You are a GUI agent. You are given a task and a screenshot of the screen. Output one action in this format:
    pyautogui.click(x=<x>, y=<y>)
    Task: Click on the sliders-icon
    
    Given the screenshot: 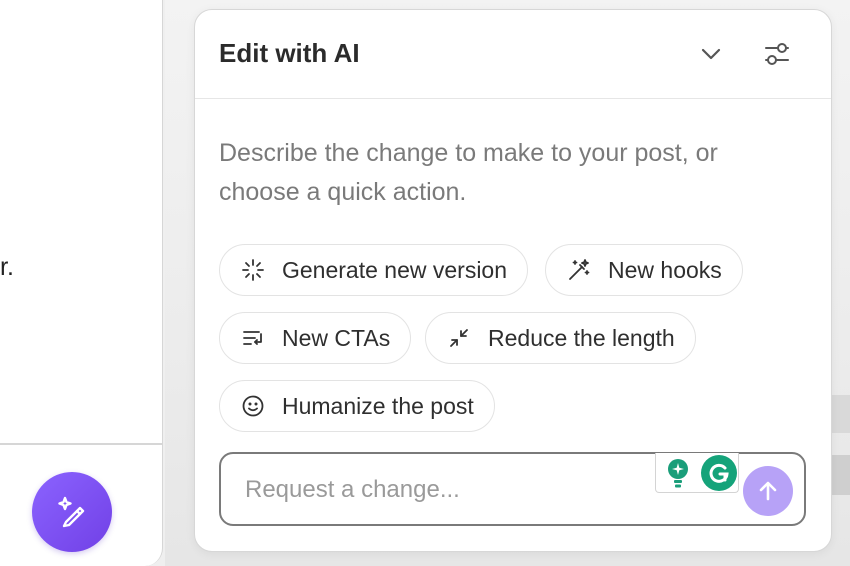 What is the action you would take?
    pyautogui.click(x=777, y=54)
    